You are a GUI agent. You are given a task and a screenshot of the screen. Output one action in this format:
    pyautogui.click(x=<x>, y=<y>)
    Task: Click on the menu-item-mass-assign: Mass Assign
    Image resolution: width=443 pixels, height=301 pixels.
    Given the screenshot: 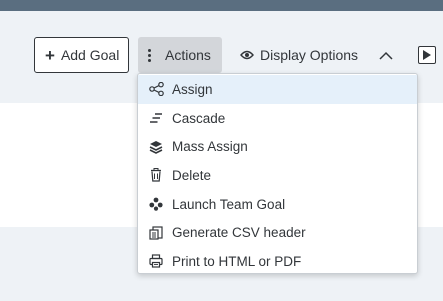 What is the action you would take?
    pyautogui.click(x=277, y=146)
    